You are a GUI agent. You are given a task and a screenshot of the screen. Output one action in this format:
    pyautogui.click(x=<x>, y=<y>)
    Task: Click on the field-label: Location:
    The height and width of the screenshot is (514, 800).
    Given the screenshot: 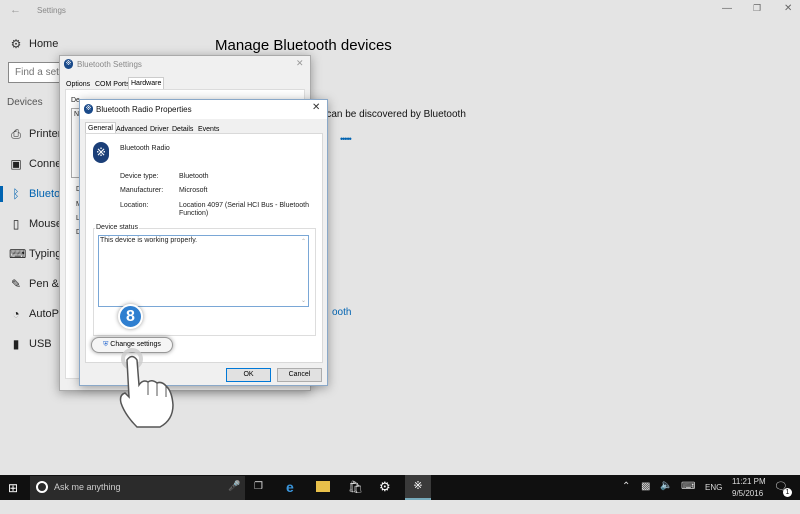 What is the action you would take?
    pyautogui.click(x=134, y=205)
    